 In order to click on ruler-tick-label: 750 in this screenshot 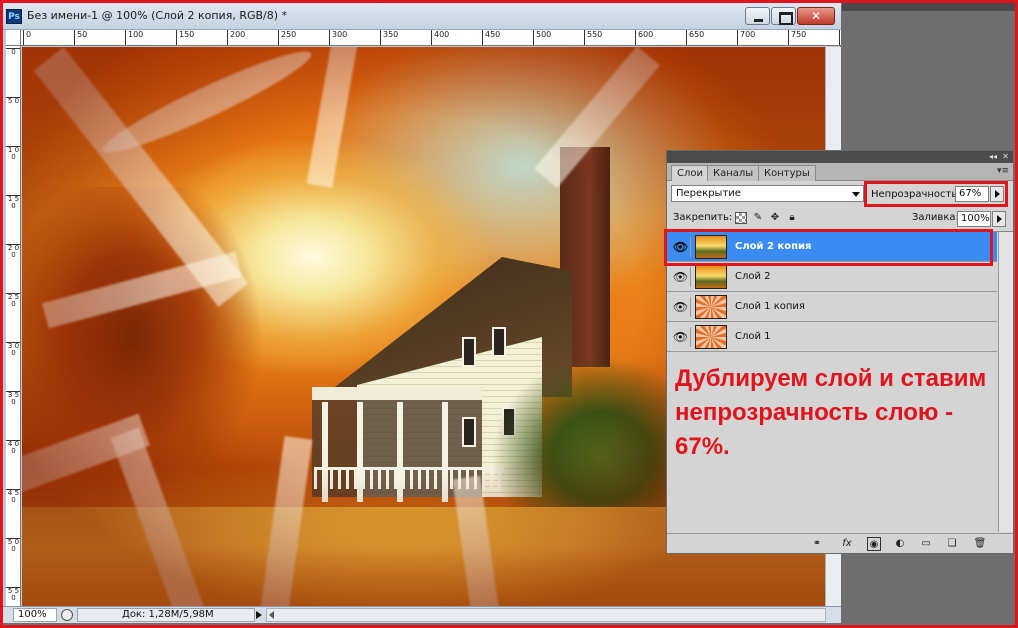, I will do `click(797, 37)`.